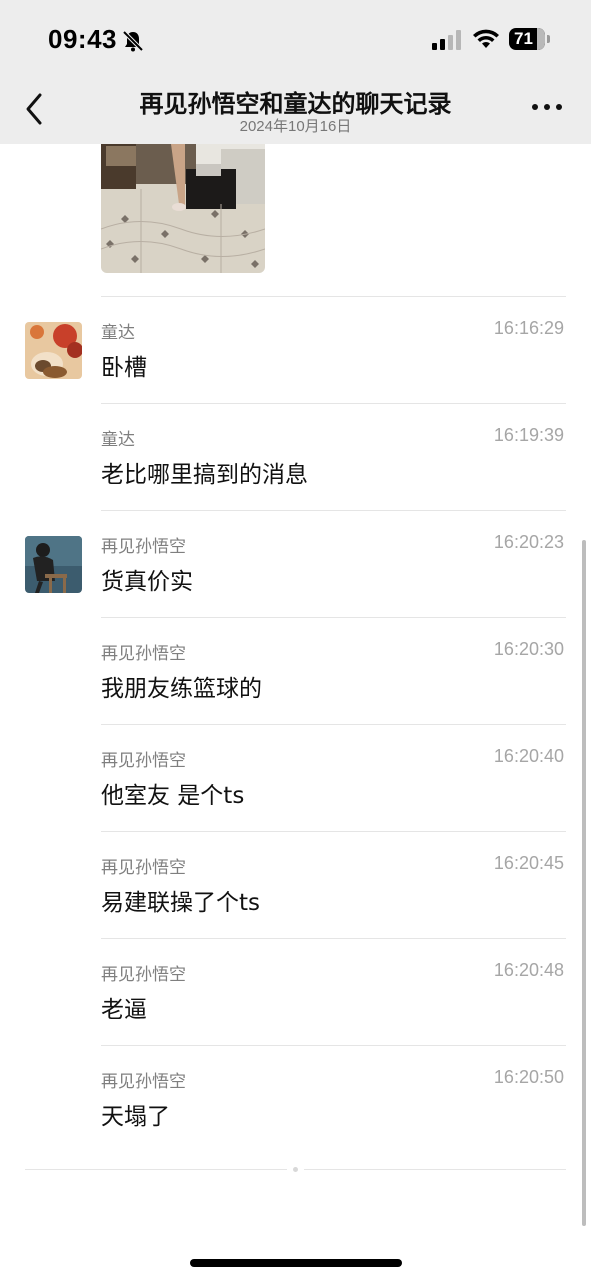  Describe the element at coordinates (295, 565) in the screenshot. I see `message-item: 再见孙悟空 16:20:23 货真价实` at that location.